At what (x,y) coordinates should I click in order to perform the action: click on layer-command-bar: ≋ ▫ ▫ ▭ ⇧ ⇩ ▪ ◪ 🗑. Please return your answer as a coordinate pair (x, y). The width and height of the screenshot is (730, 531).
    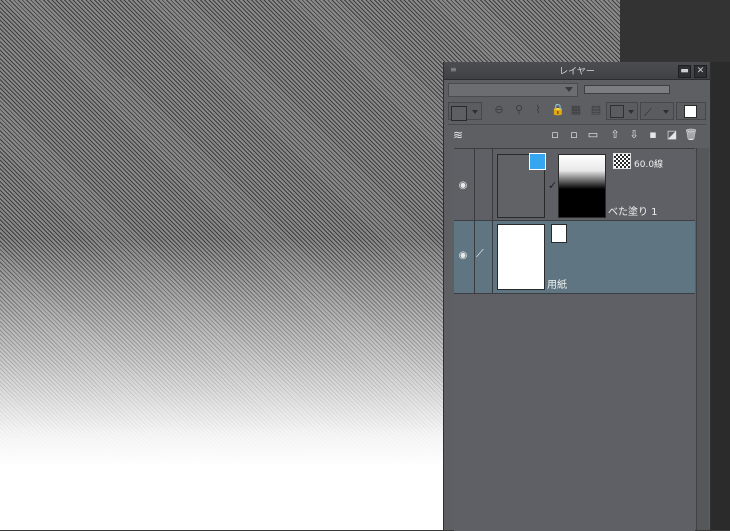
    Looking at the image, I should click on (577, 134).